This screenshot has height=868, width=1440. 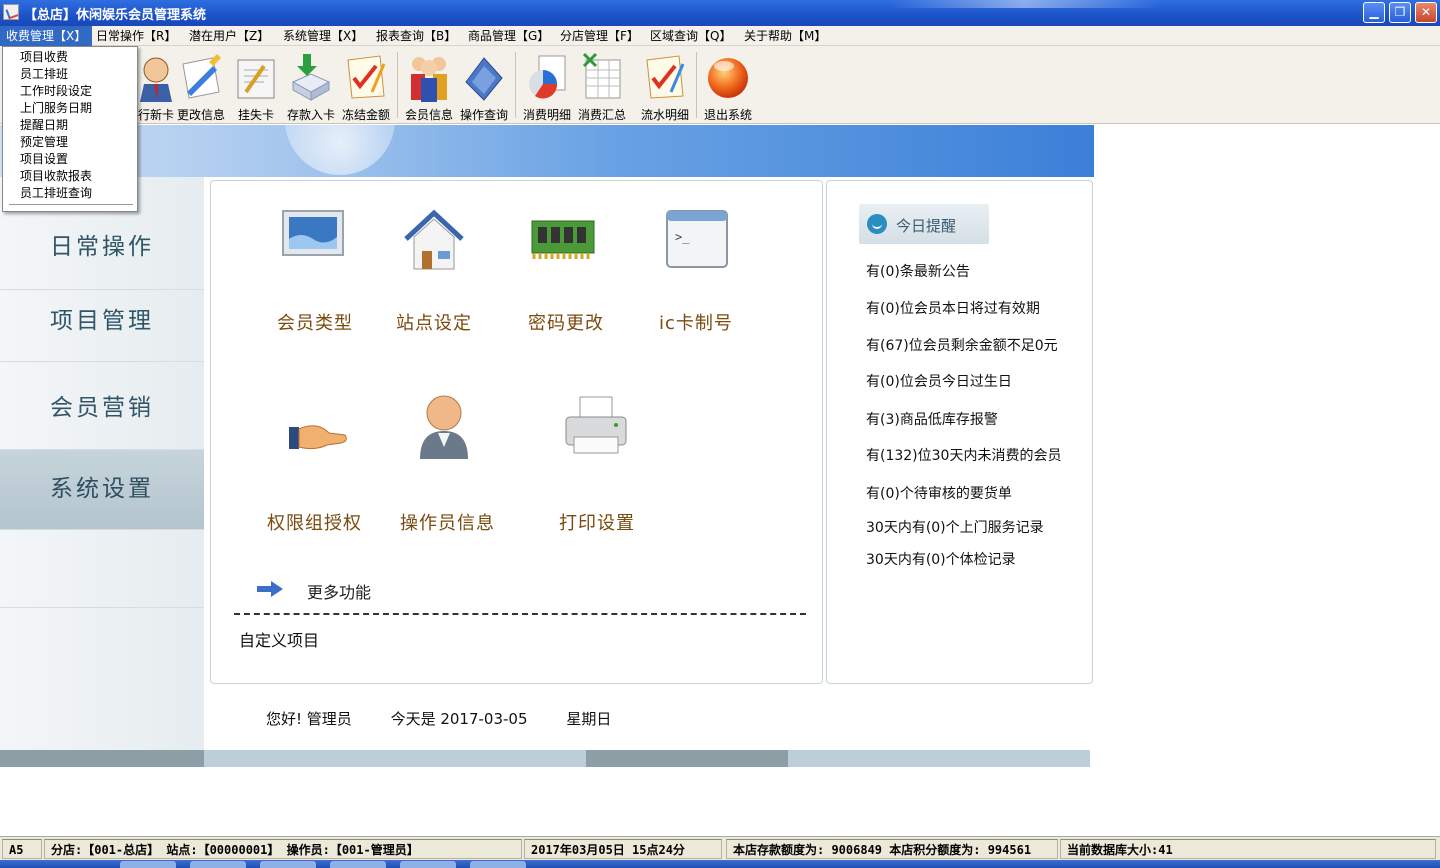 What do you see at coordinates (283, 849) in the screenshot?
I see `status-cell-site: 分店:【001-总店】 站点:【00000001】 操作员:【001-管理员】` at bounding box center [283, 849].